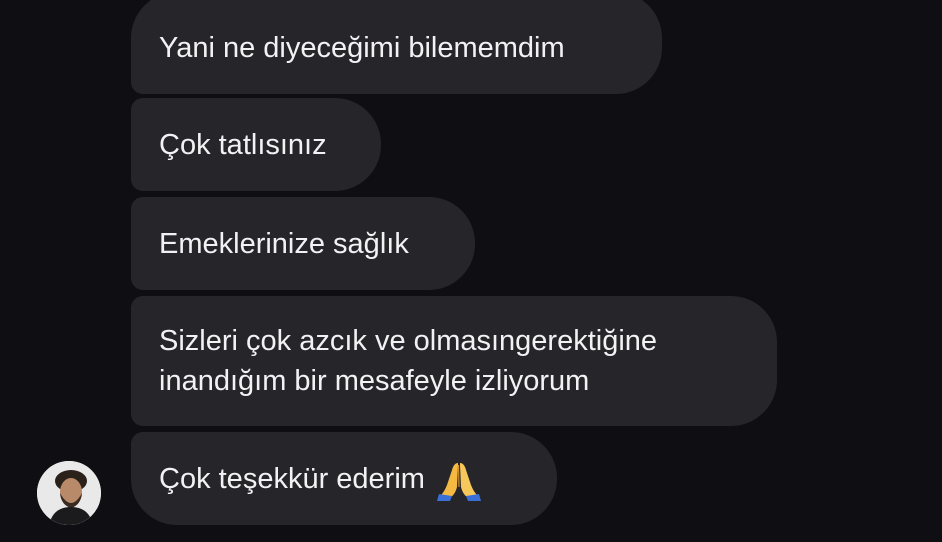 The width and height of the screenshot is (942, 542). What do you see at coordinates (292, 478) in the screenshot?
I see `message-text: Çok teşekkür ederim` at bounding box center [292, 478].